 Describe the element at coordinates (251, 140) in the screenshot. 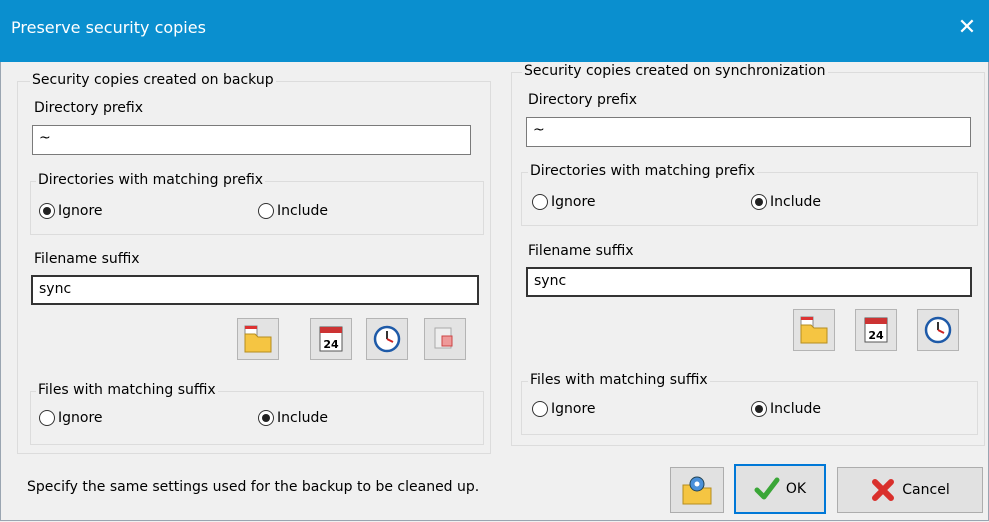

I see `backup-dir-prefix-input: ~` at that location.